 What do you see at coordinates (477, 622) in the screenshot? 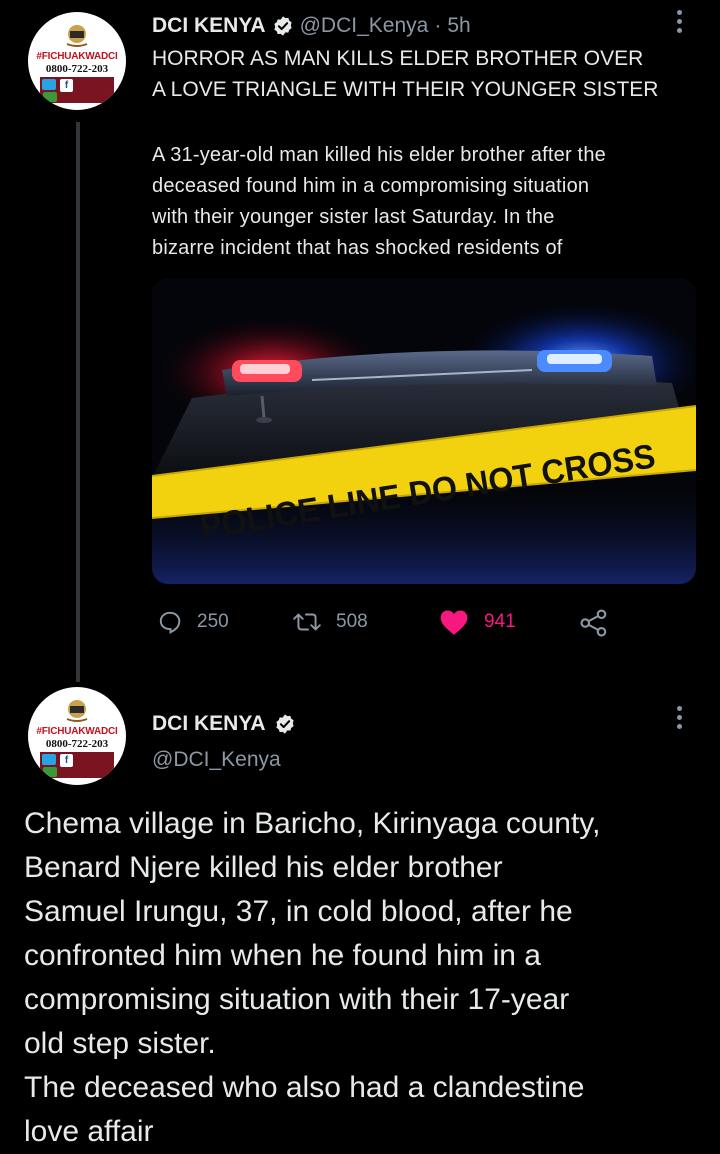
I see `like-button: 941` at bounding box center [477, 622].